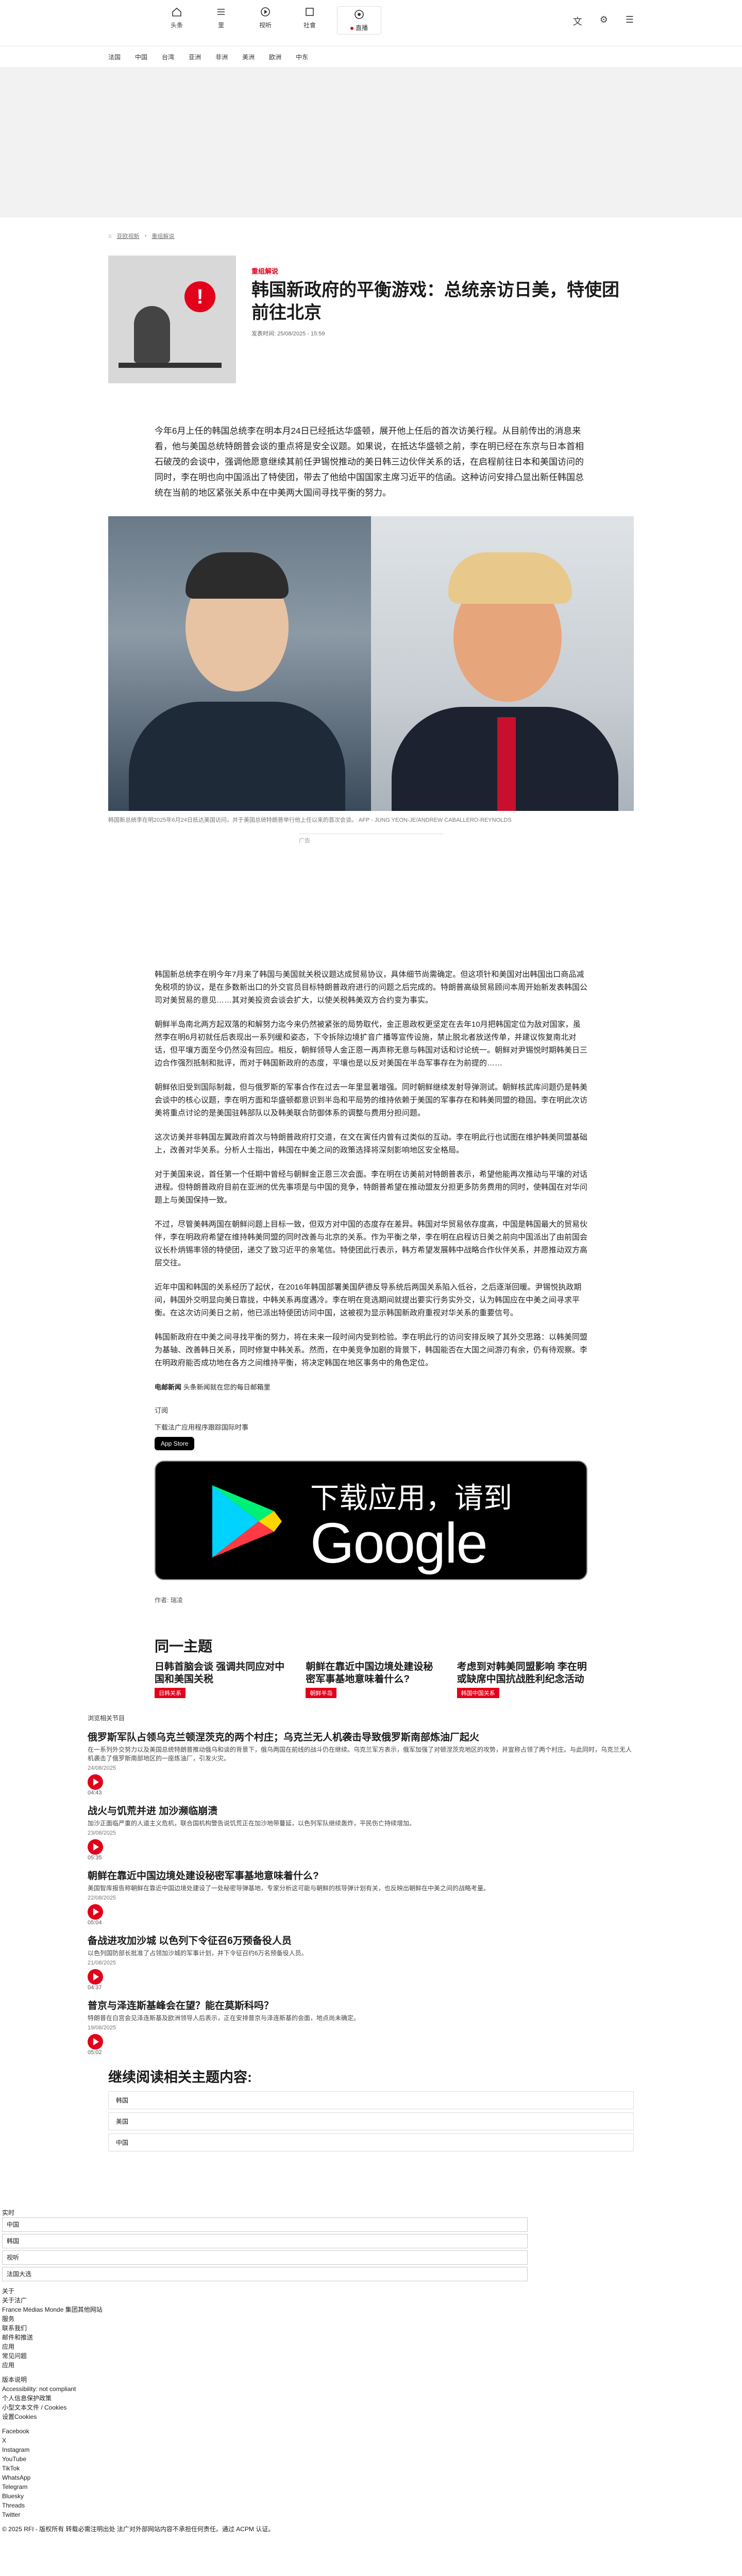 Image resolution: width=742 pixels, height=2576 pixels. Describe the element at coordinates (372, 2319) in the screenshot. I see `footer-link: 服务` at that location.